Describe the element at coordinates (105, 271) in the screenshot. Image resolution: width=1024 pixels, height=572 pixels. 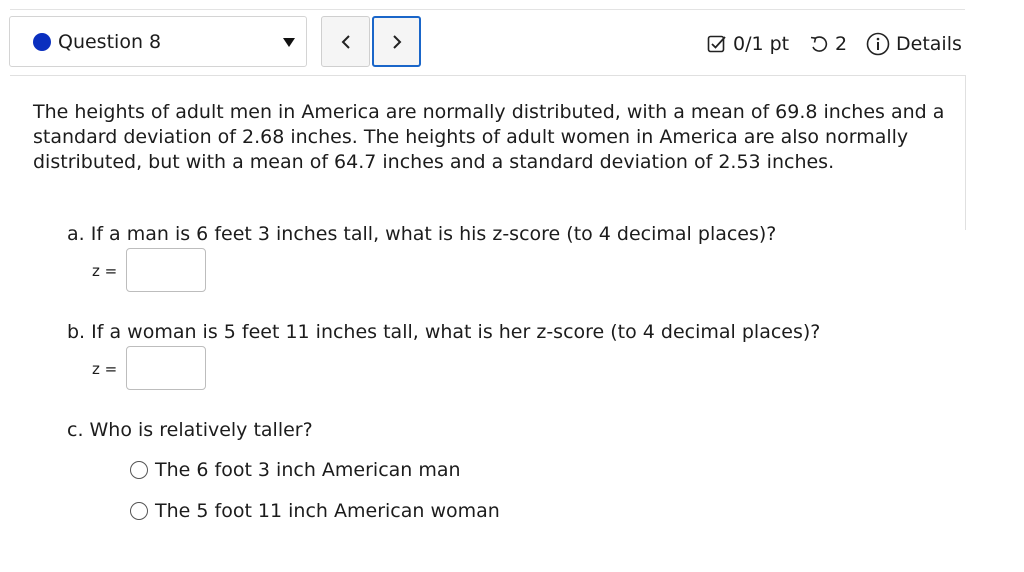
I see `part-a-z-label: z =` at that location.